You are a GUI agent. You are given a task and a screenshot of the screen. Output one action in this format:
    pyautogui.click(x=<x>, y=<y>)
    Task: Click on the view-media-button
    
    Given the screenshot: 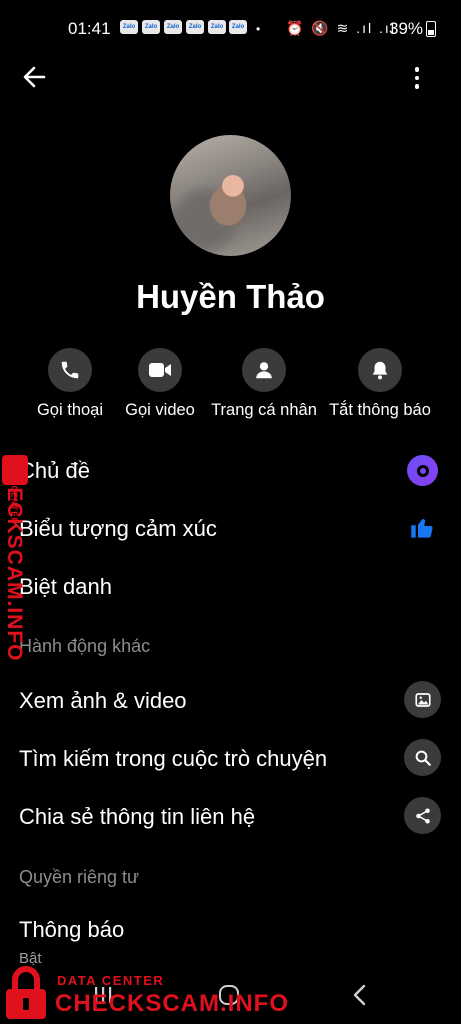 What is the action you would take?
    pyautogui.click(x=422, y=699)
    